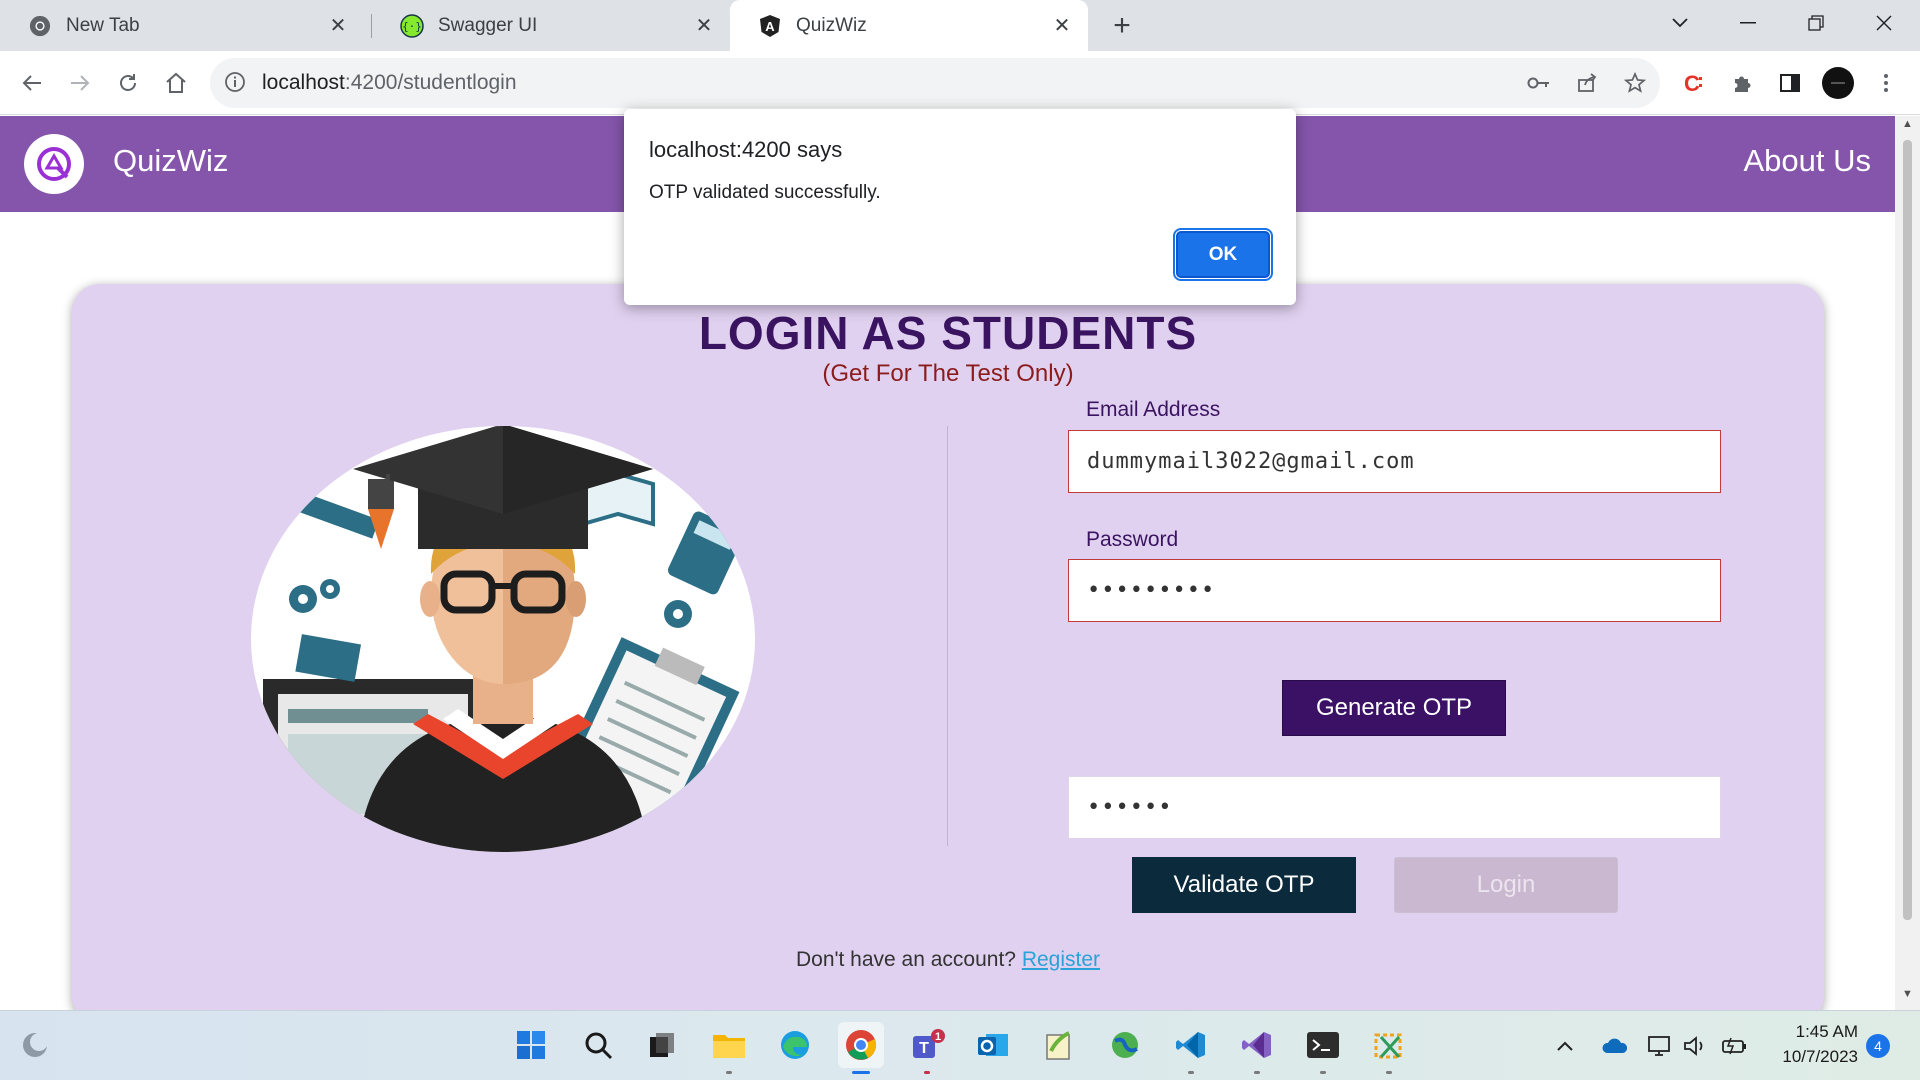 This screenshot has width=1920, height=1080. What do you see at coordinates (729, 1048) in the screenshot?
I see `file-explorer-icon` at bounding box center [729, 1048].